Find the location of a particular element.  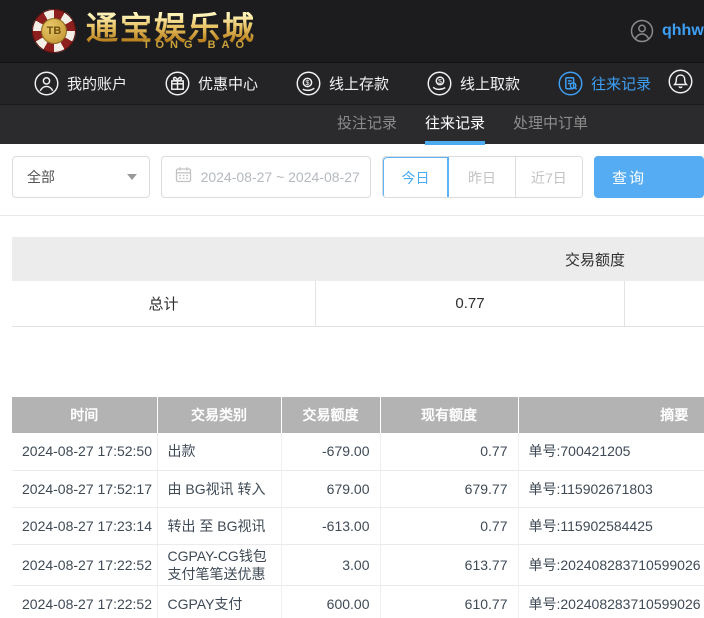

nav-item-label: 往来记录 is located at coordinates (621, 84).